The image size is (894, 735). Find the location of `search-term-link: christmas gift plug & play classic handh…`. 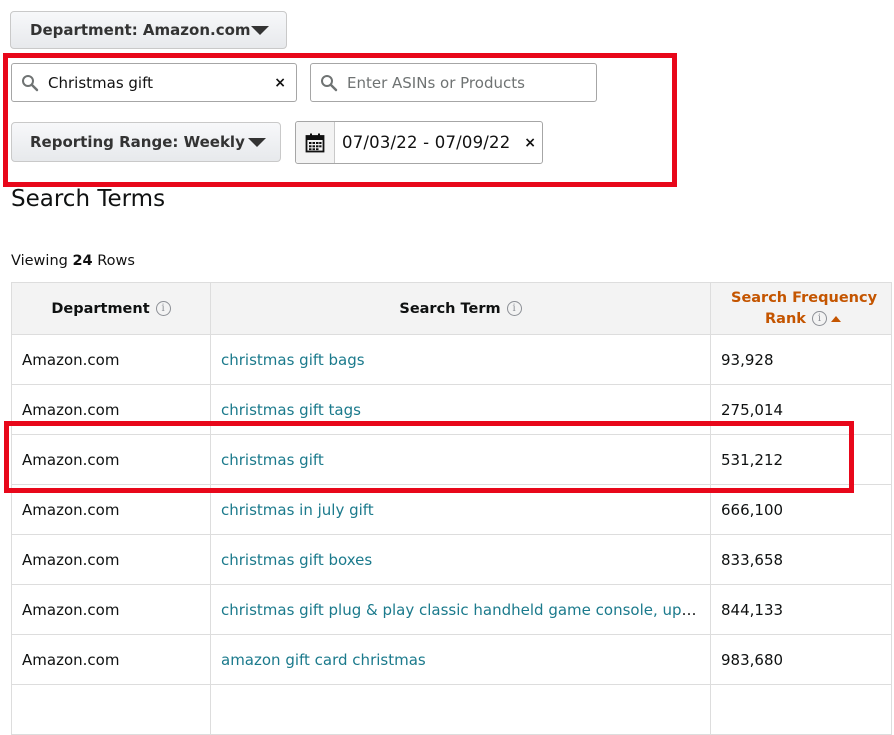

search-term-link: christmas gift plug & play classic handh… is located at coordinates (465, 610).